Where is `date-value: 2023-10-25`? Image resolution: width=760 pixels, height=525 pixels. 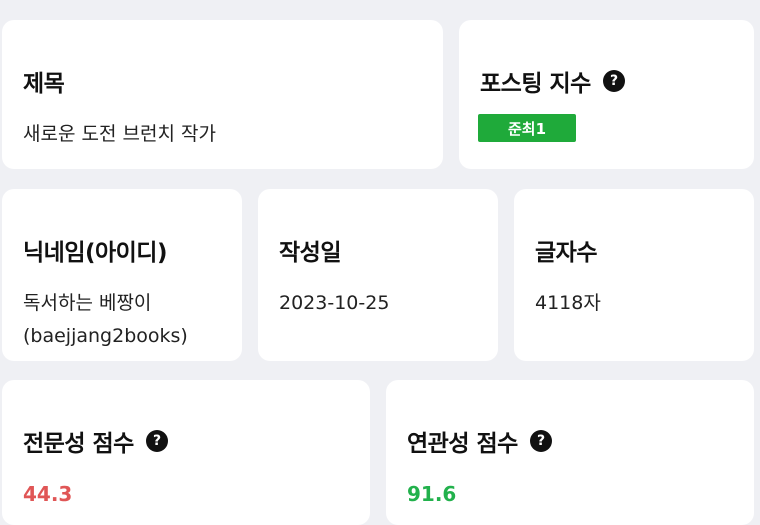
date-value: 2023-10-25 is located at coordinates (334, 303).